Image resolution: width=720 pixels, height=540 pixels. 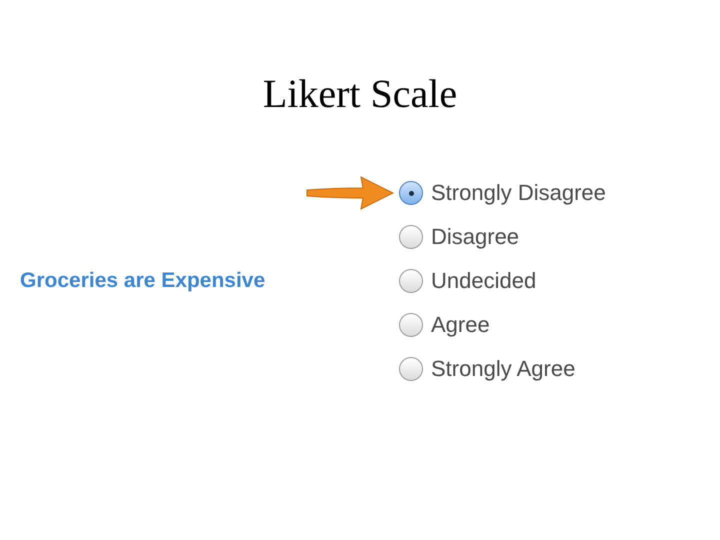 I want to click on option-label: Undecided, so click(x=483, y=281).